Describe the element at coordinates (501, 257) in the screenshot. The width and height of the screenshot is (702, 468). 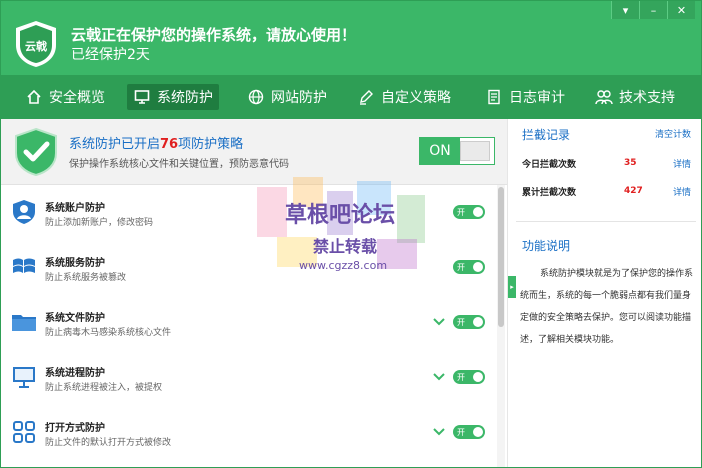
I see `scroll-thumb` at that location.